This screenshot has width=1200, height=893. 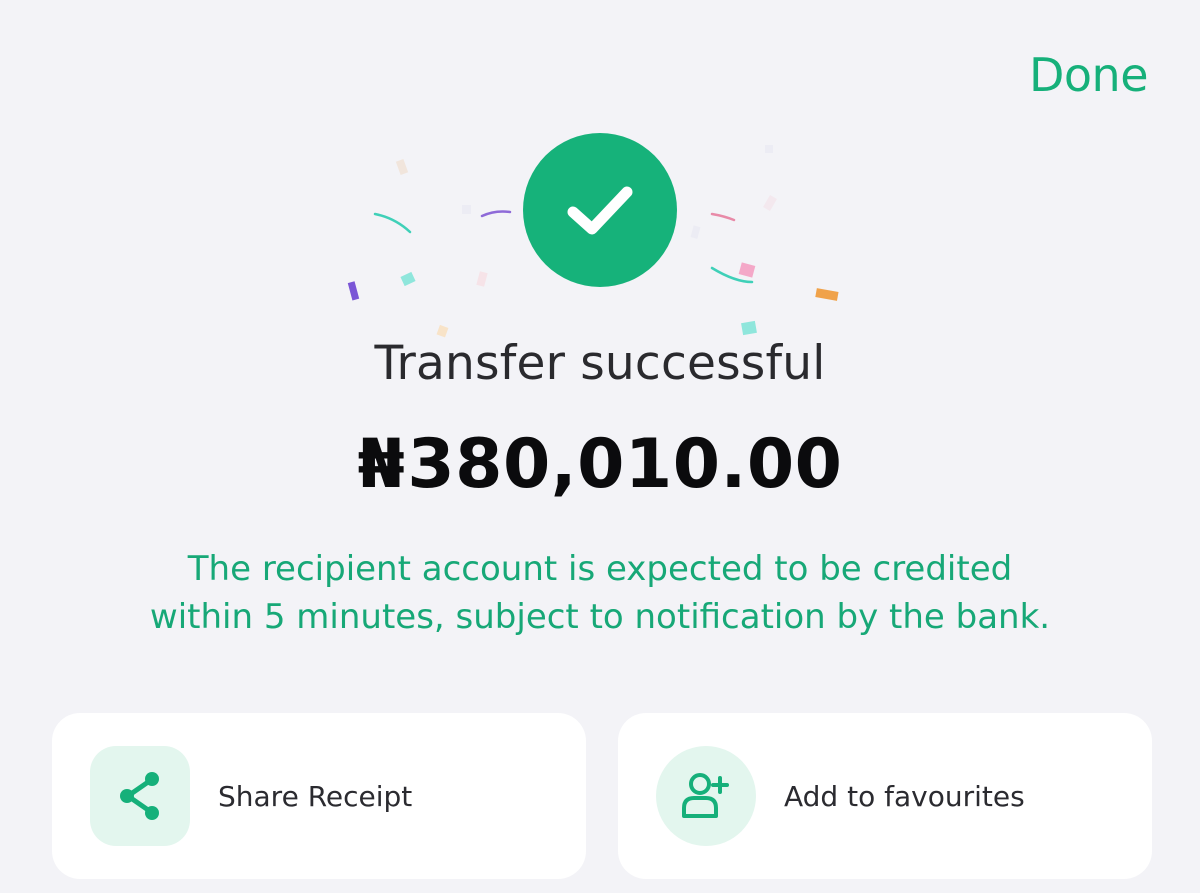 I want to click on currency-symbol: ₦, so click(x=381, y=464).